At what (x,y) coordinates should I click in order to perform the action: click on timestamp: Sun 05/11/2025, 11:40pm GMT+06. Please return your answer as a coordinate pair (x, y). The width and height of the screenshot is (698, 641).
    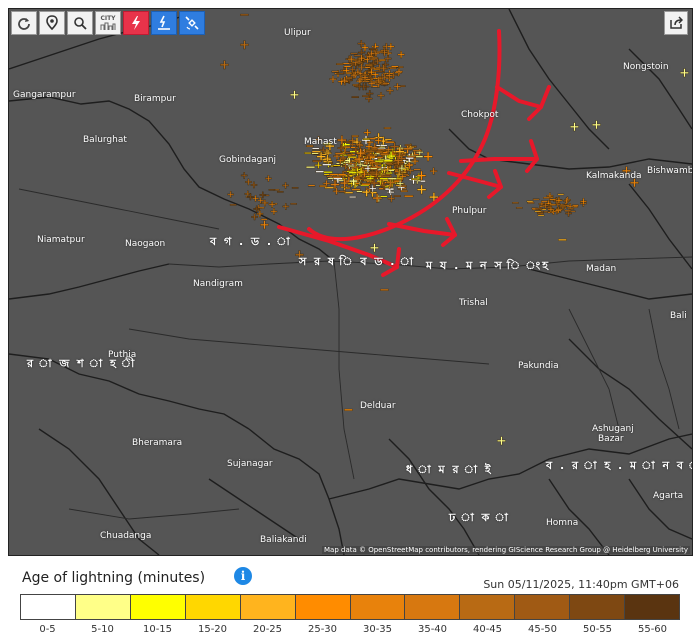
    Looking at the image, I should click on (581, 584).